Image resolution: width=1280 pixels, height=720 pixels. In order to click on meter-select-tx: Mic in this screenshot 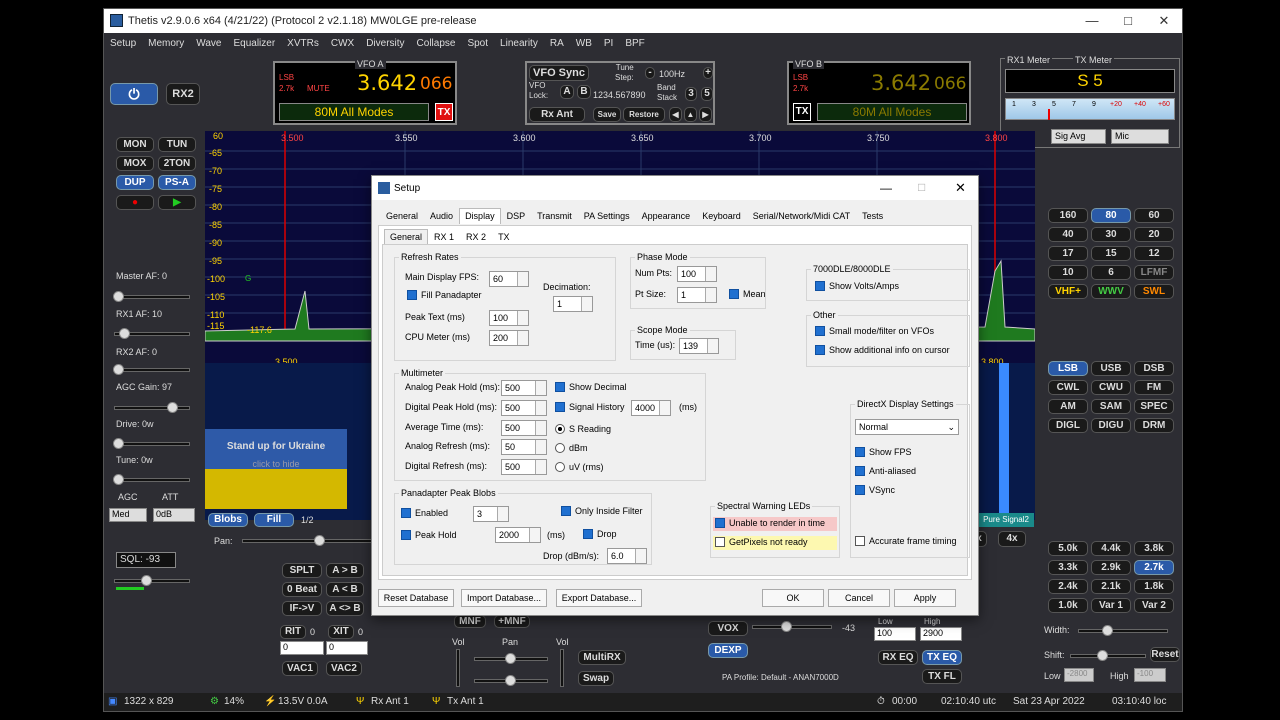, I will do `click(1140, 136)`.